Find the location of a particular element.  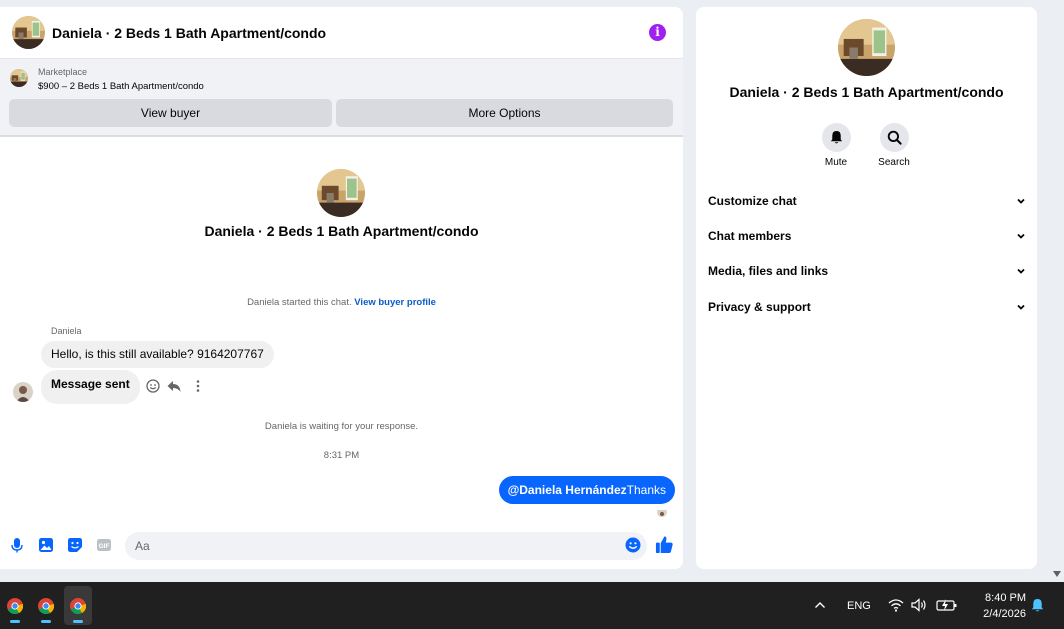

info-icon: i is located at coordinates (657, 32).